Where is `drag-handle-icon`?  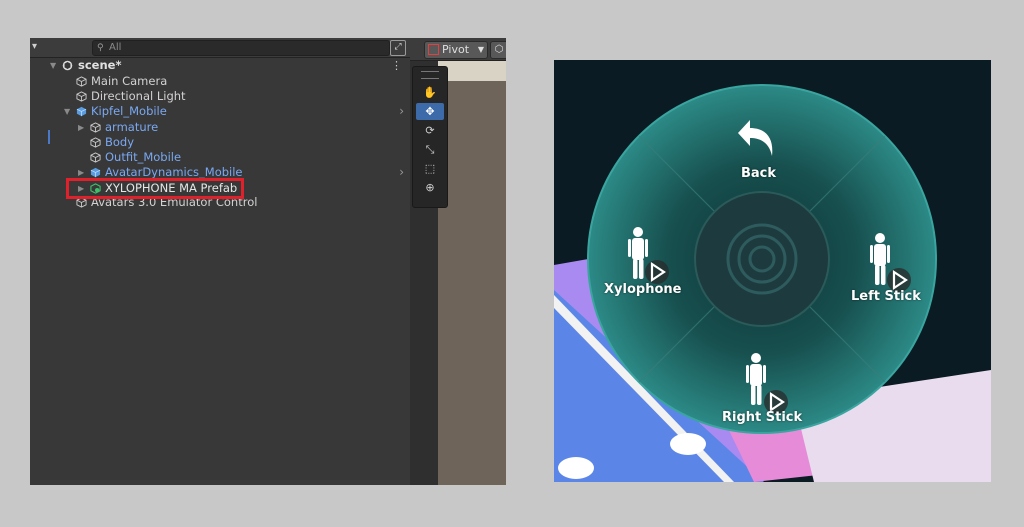 drag-handle-icon is located at coordinates (430, 75).